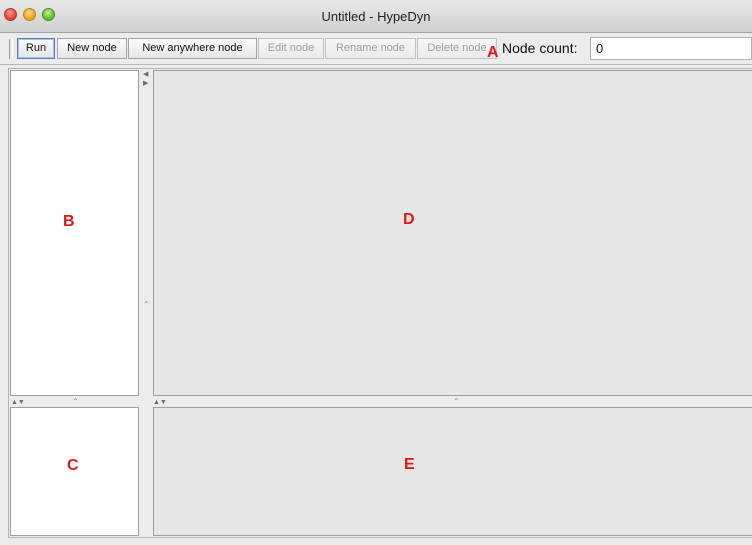 This screenshot has width=752, height=545. I want to click on panel-b, so click(74, 233).